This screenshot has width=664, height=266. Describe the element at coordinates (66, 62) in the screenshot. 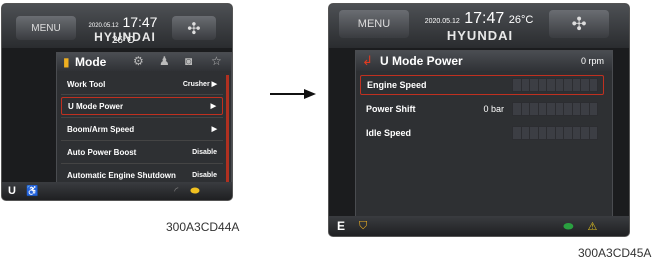

I see `mode-tab-icon: ▮` at that location.